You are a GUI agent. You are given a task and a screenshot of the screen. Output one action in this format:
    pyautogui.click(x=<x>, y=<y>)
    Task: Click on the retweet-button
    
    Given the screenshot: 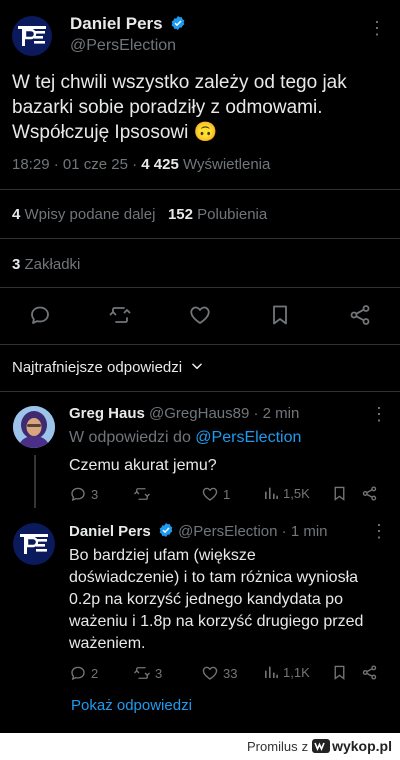 What is the action you would take?
    pyautogui.click(x=144, y=494)
    